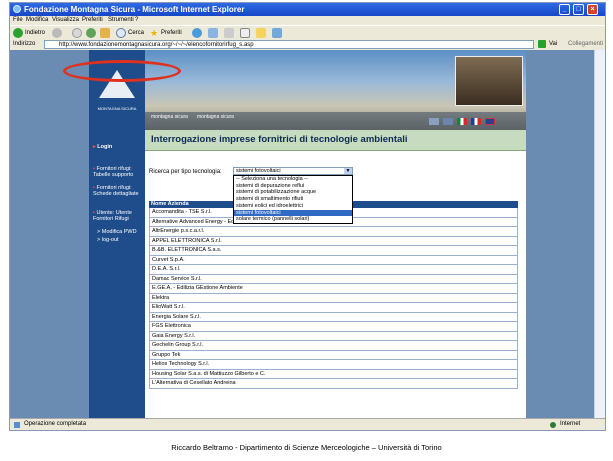  I want to click on select-value: sistemi fotovoltaici, so click(258, 171).